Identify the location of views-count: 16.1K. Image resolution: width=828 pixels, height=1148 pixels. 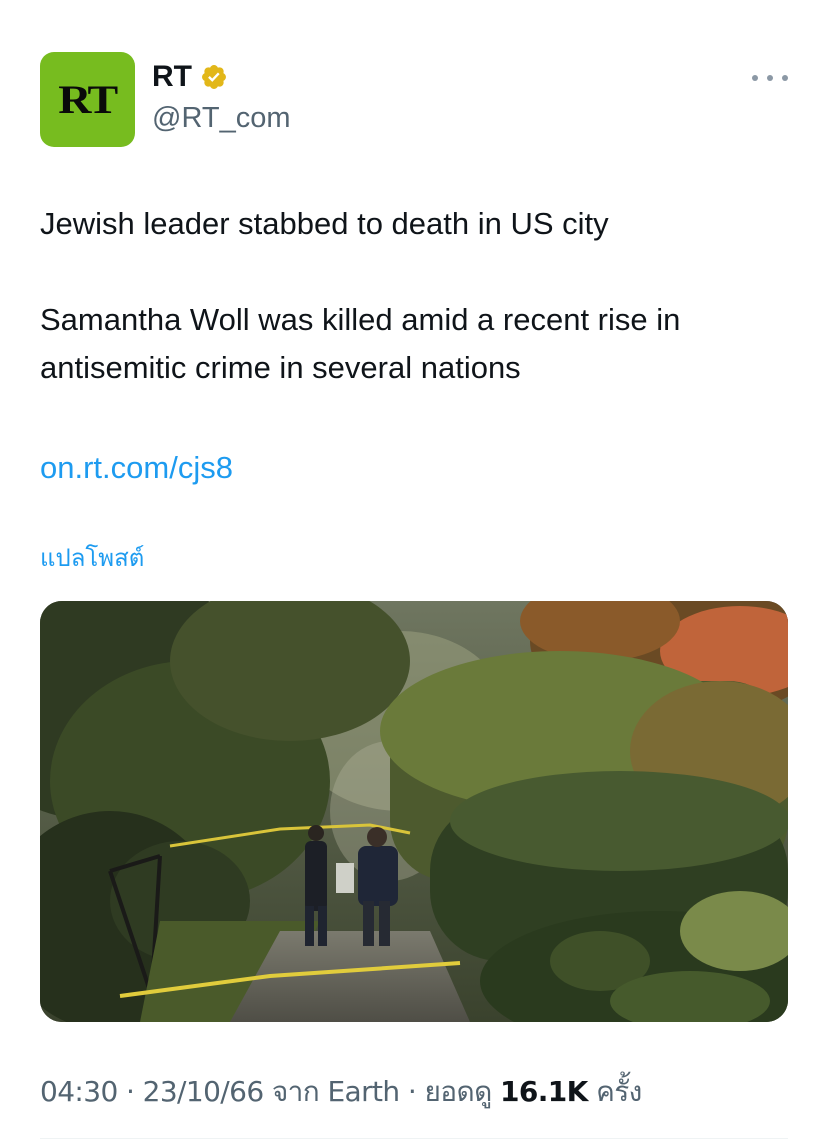
(544, 1091).